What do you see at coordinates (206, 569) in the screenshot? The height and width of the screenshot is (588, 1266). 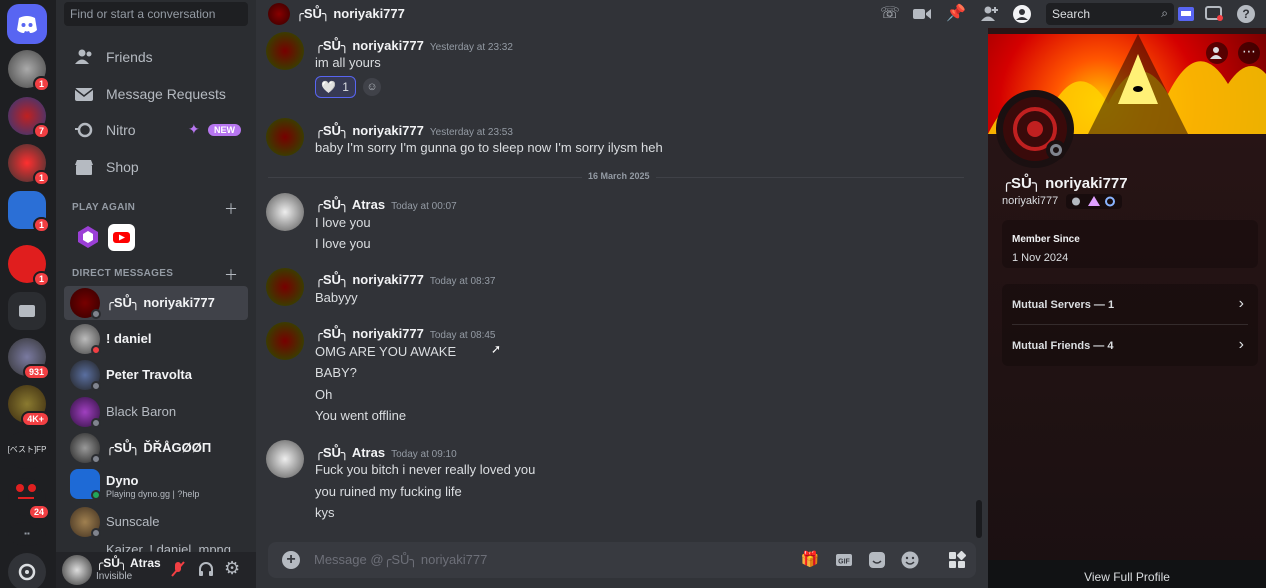 I see `headphones-icon` at bounding box center [206, 569].